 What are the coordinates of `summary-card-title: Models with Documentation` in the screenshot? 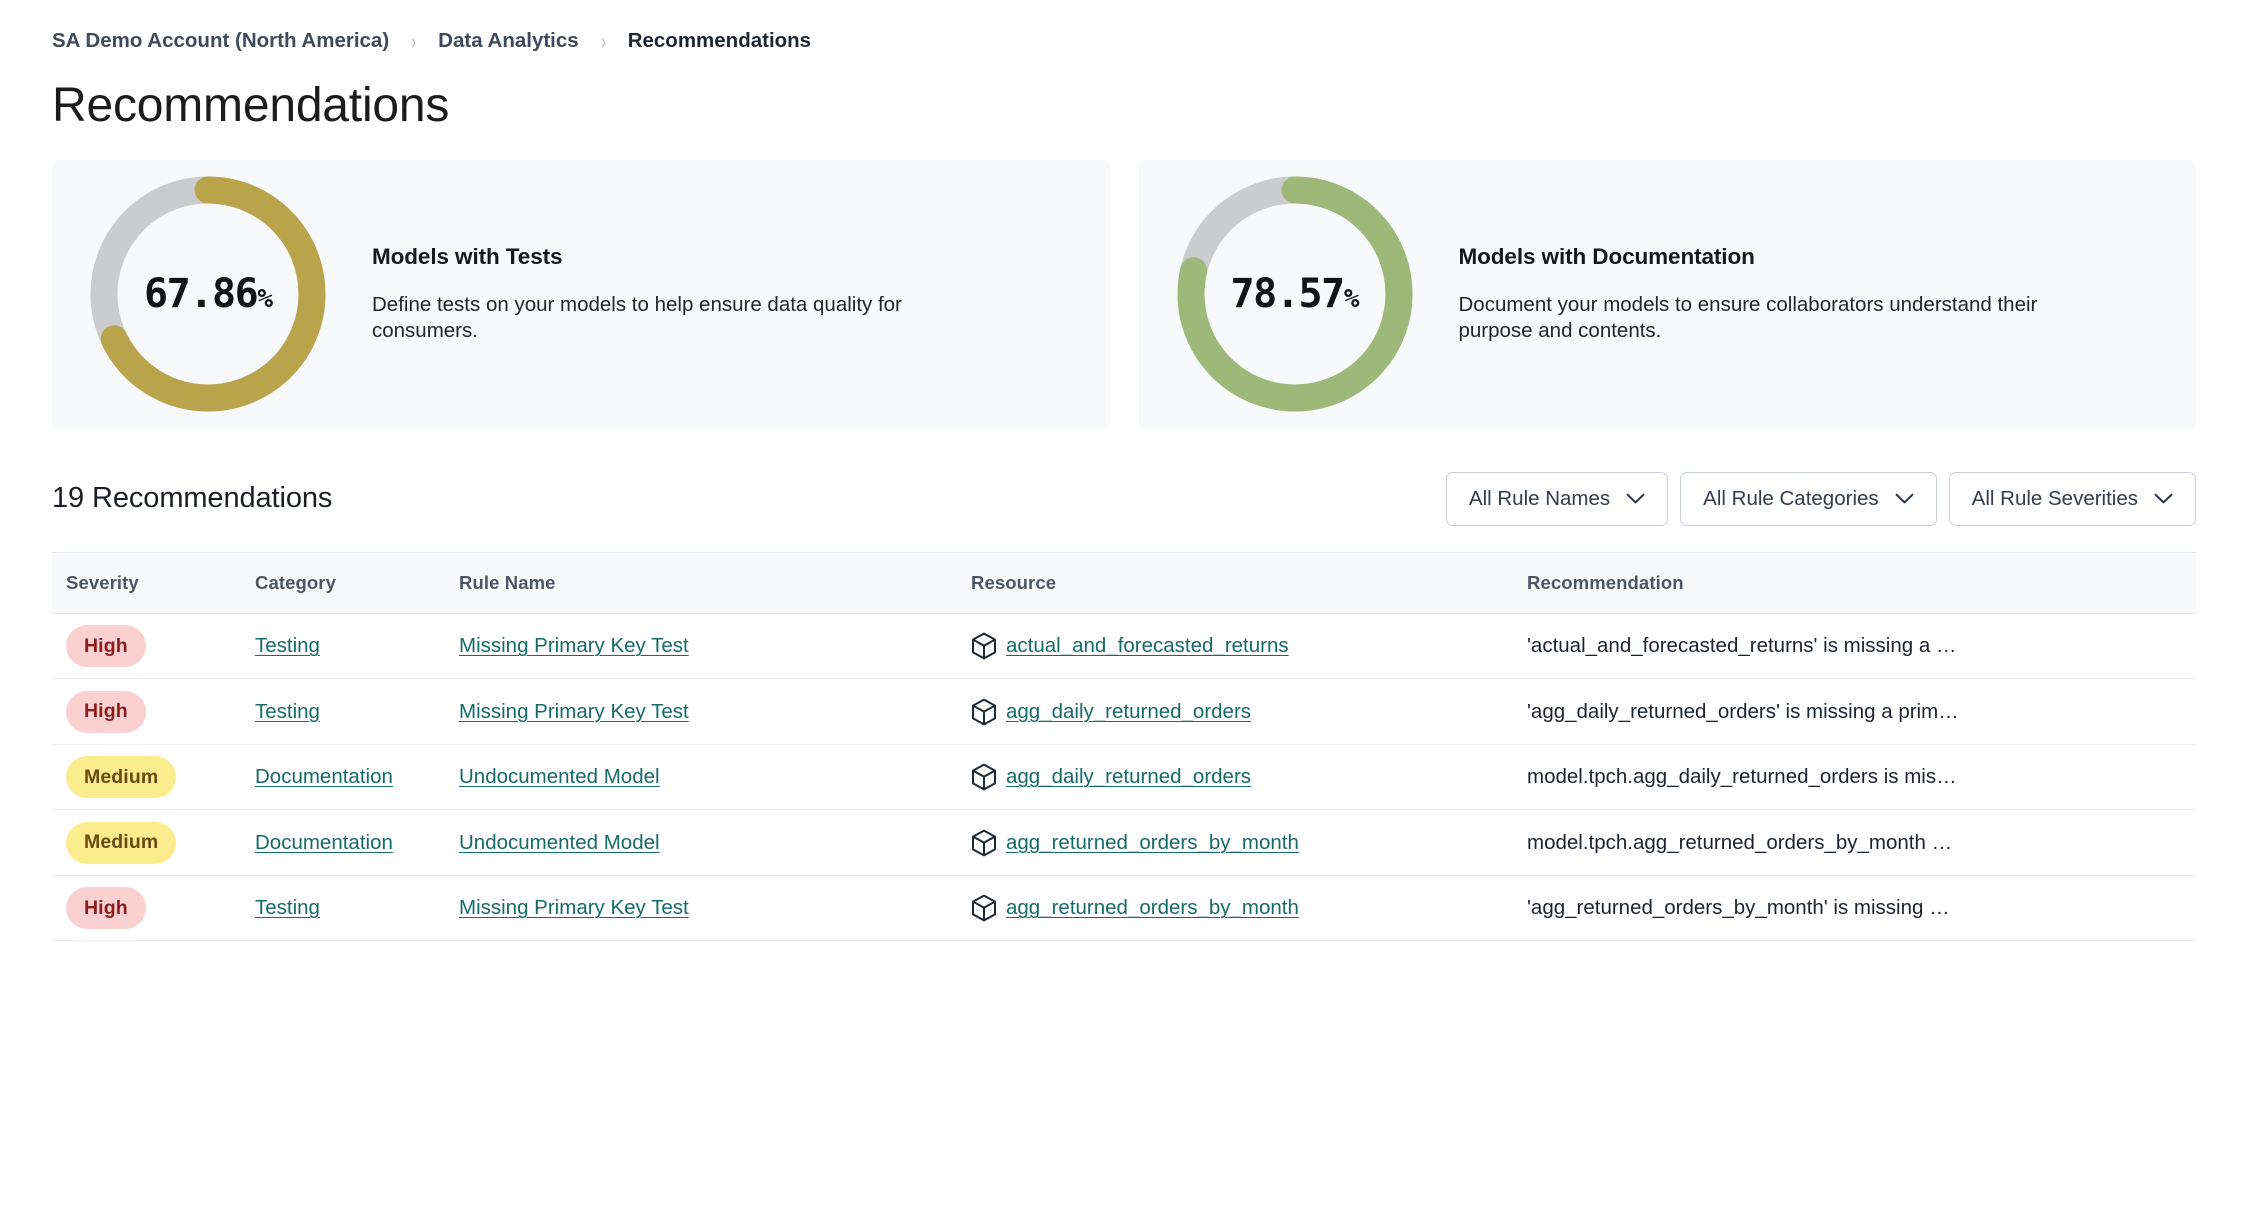 It's located at (1606, 256).